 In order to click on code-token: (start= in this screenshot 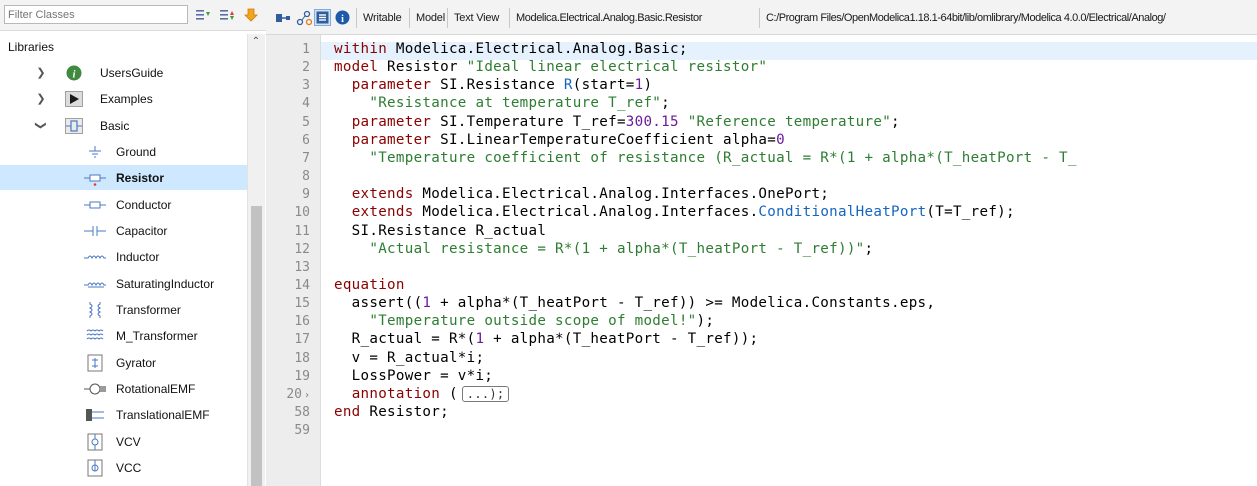, I will do `click(603, 85)`.